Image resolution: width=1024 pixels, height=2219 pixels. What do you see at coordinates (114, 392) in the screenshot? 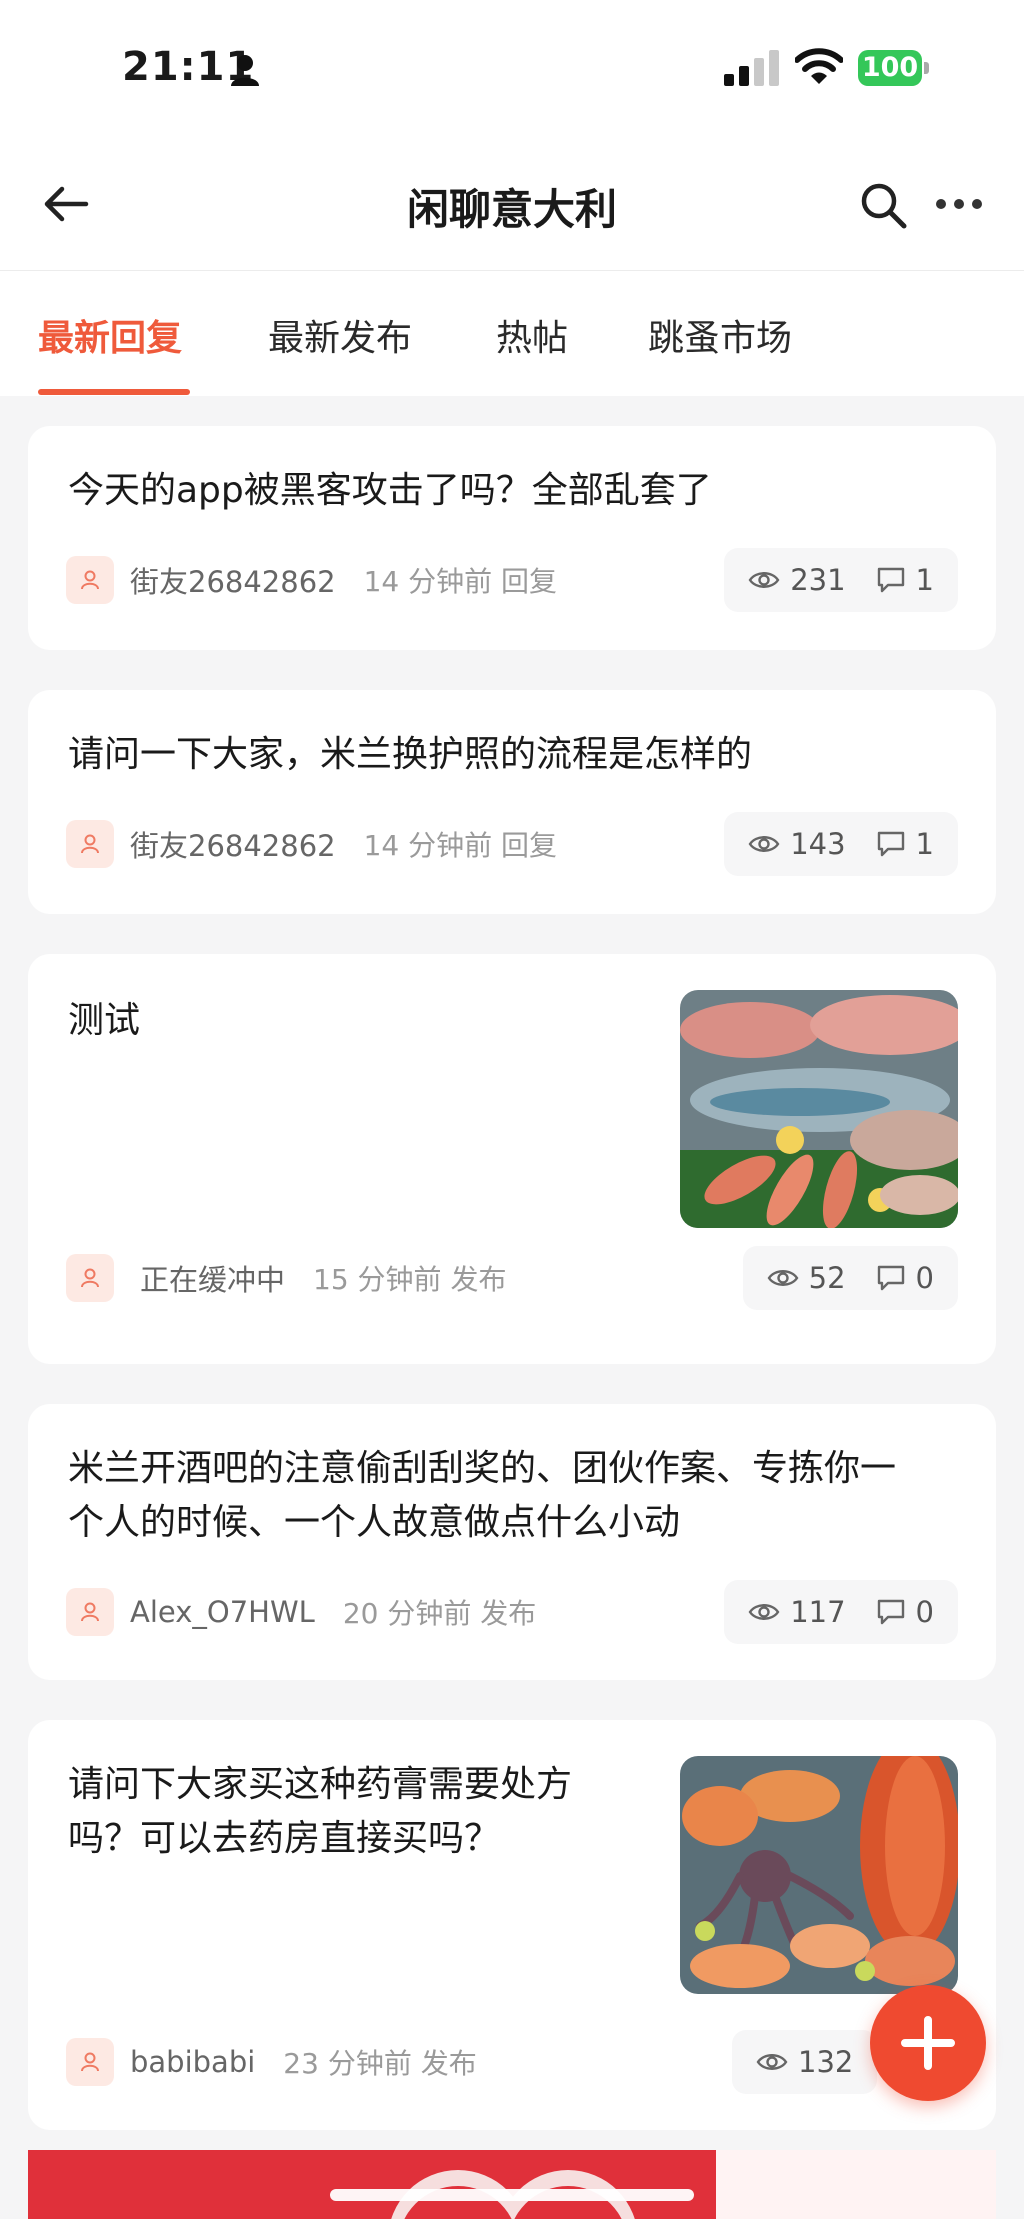
I see `active-tab-underline` at bounding box center [114, 392].